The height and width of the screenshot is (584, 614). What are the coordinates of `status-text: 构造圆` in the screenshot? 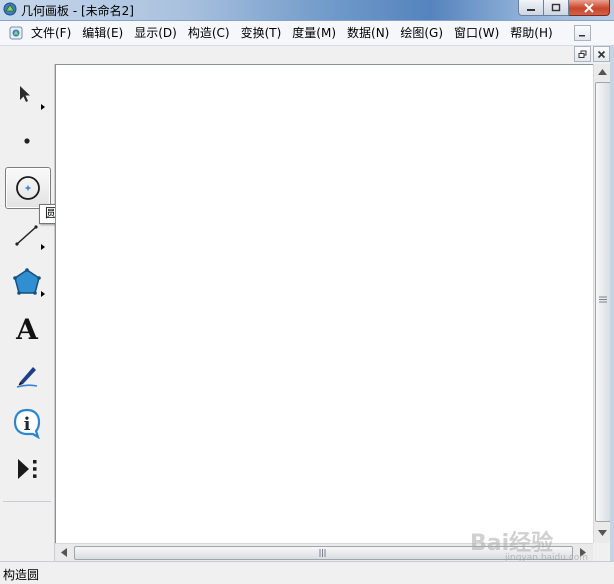 It's located at (21, 575).